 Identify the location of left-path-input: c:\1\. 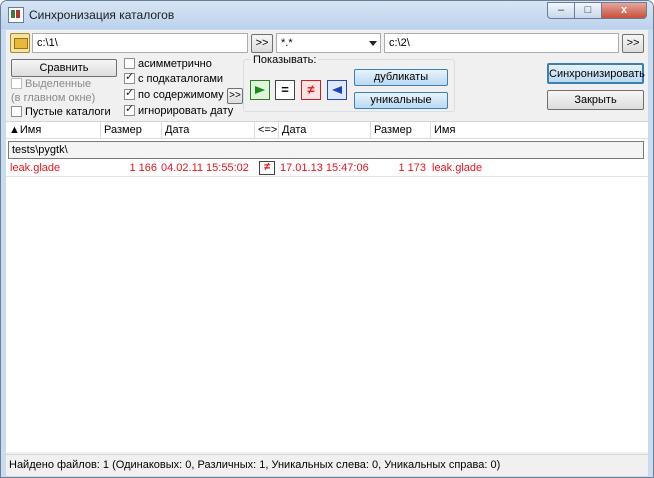
(140, 43).